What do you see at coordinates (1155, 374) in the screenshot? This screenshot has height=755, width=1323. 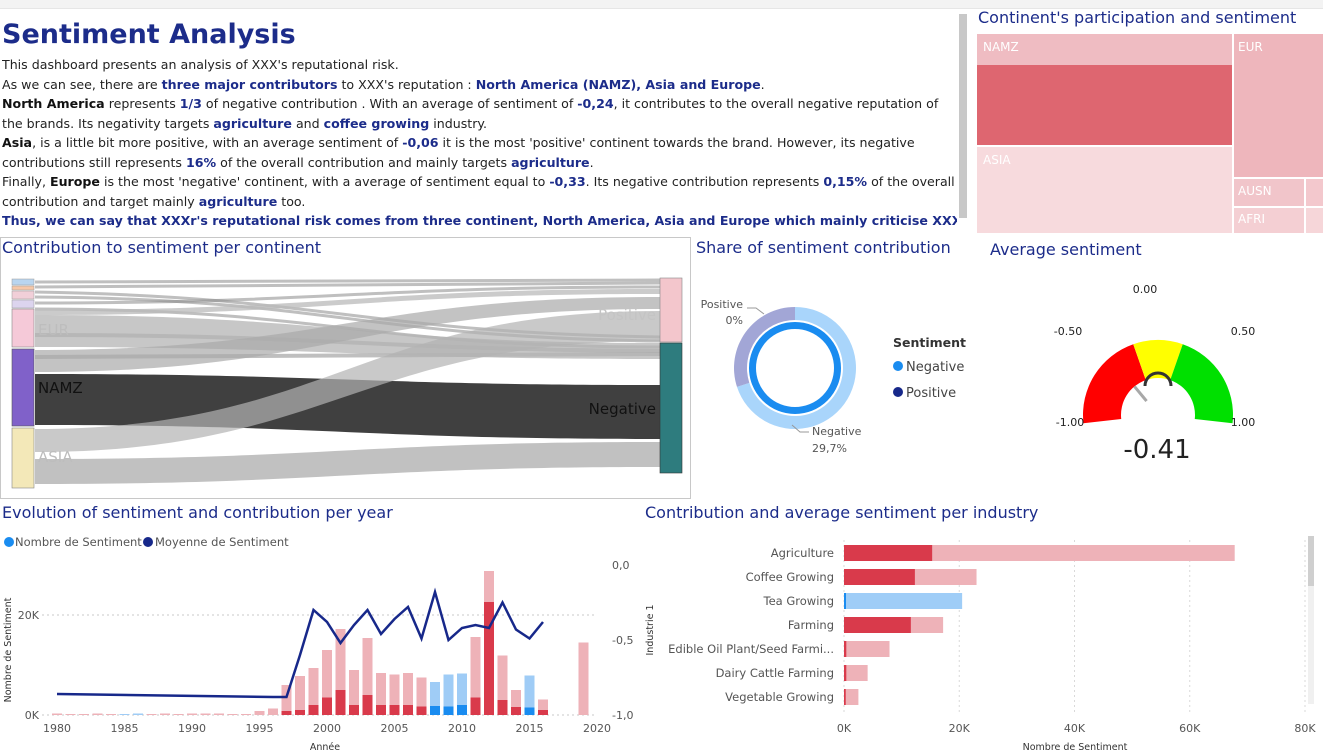 I see `gauge-chart: 0.00 -0.50 0.50 -1.00 1.00 -0.41` at bounding box center [1155, 374].